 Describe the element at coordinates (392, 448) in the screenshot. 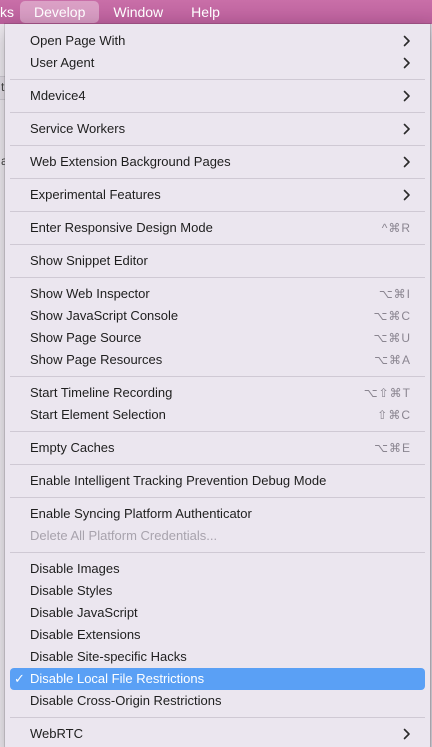

I see `keyboard-shortcut: ⌥⌘E` at that location.